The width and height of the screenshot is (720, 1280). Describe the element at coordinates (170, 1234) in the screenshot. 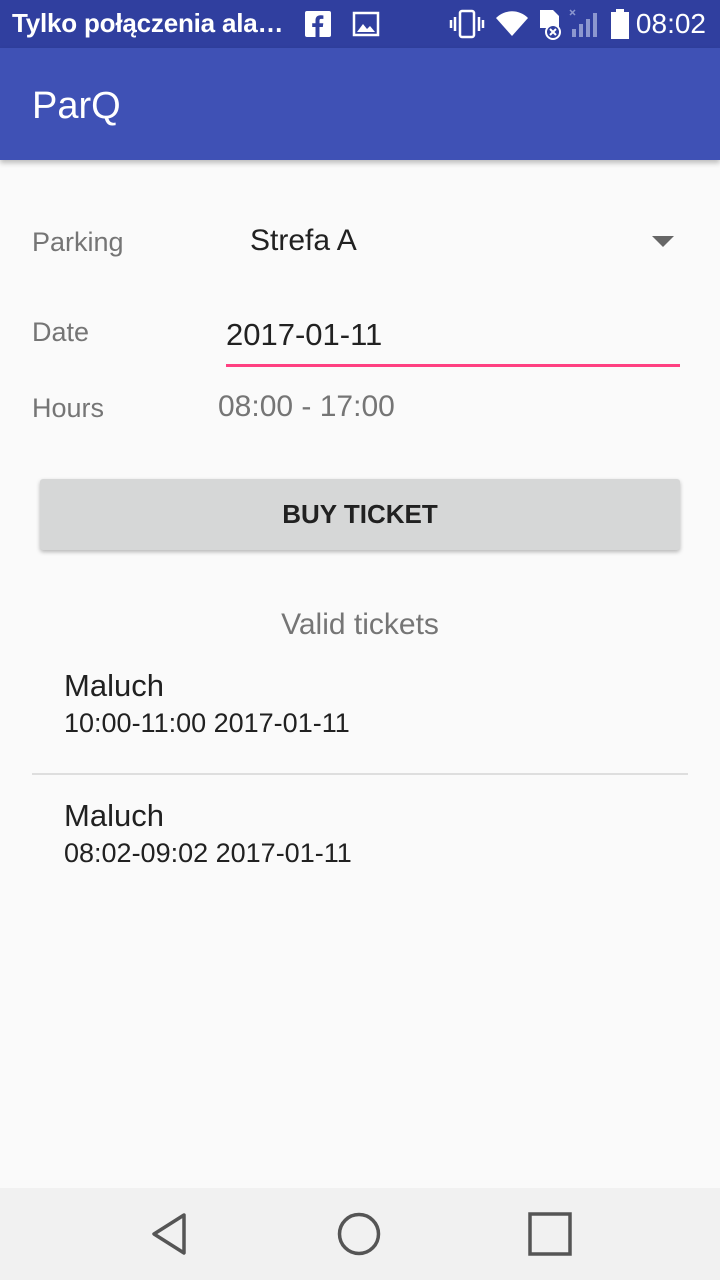

I see `back-icon` at that location.